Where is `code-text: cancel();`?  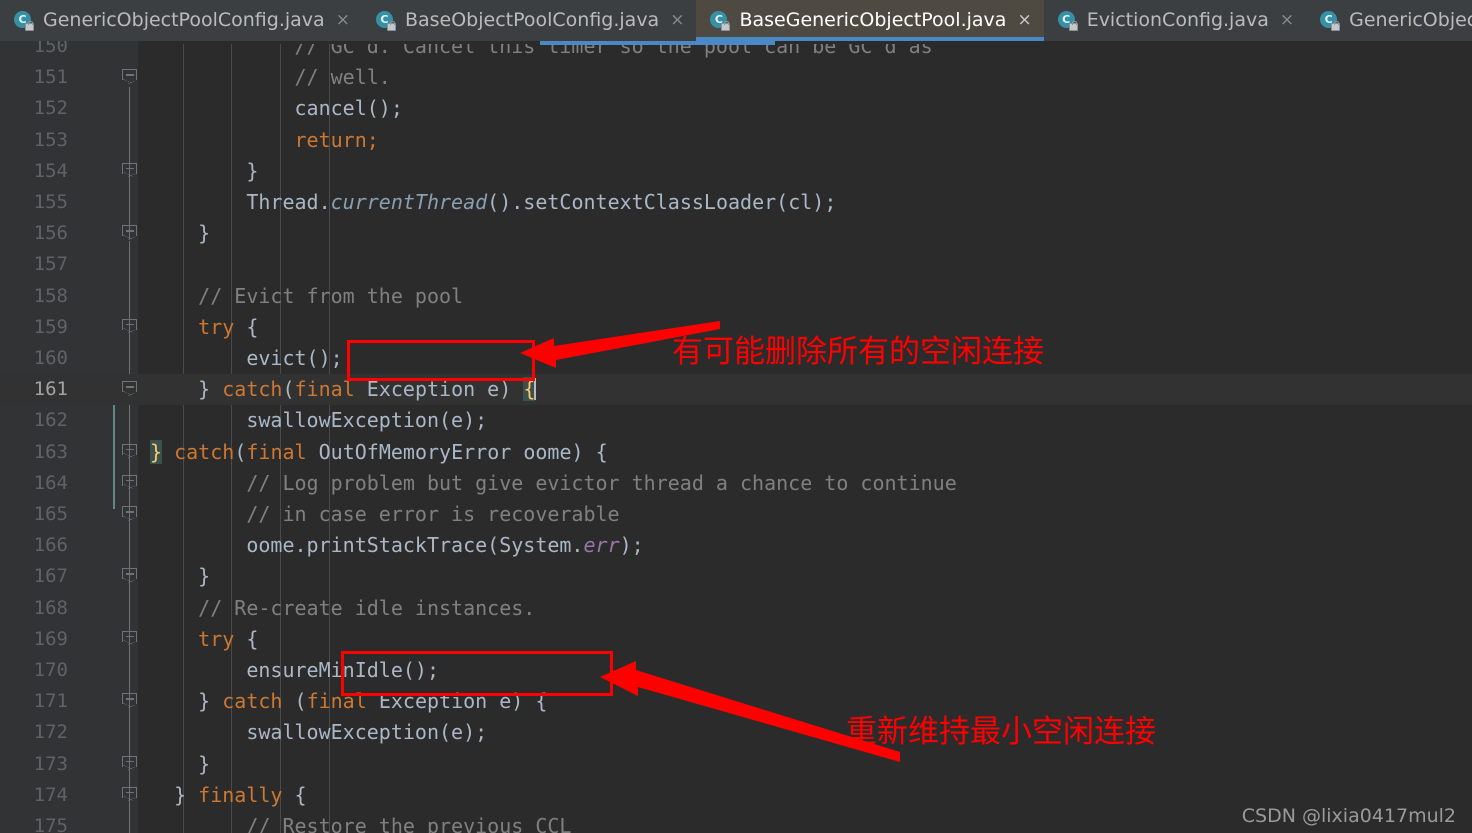 code-text: cancel(); is located at coordinates (276, 108).